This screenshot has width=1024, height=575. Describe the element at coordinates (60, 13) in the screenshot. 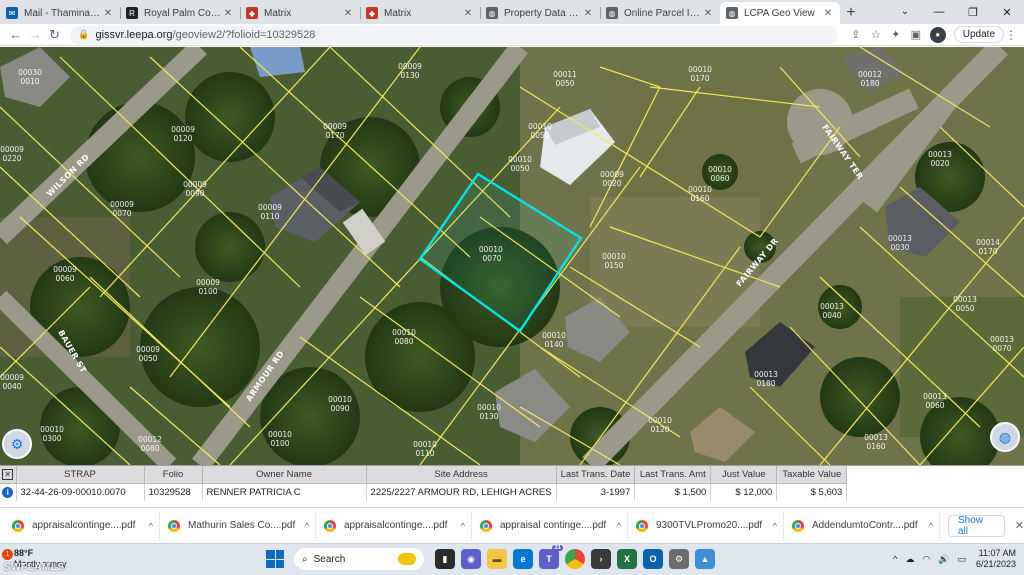

I see `browser-tab: ✉ Mail - Thamina Qureshi✕` at that location.